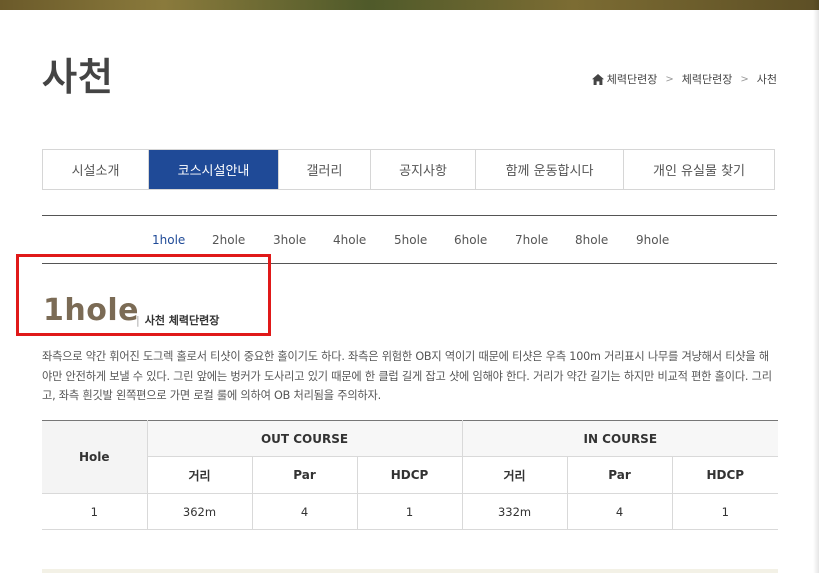 The width and height of the screenshot is (819, 573). I want to click on hole-column-header: Hole, so click(95, 457).